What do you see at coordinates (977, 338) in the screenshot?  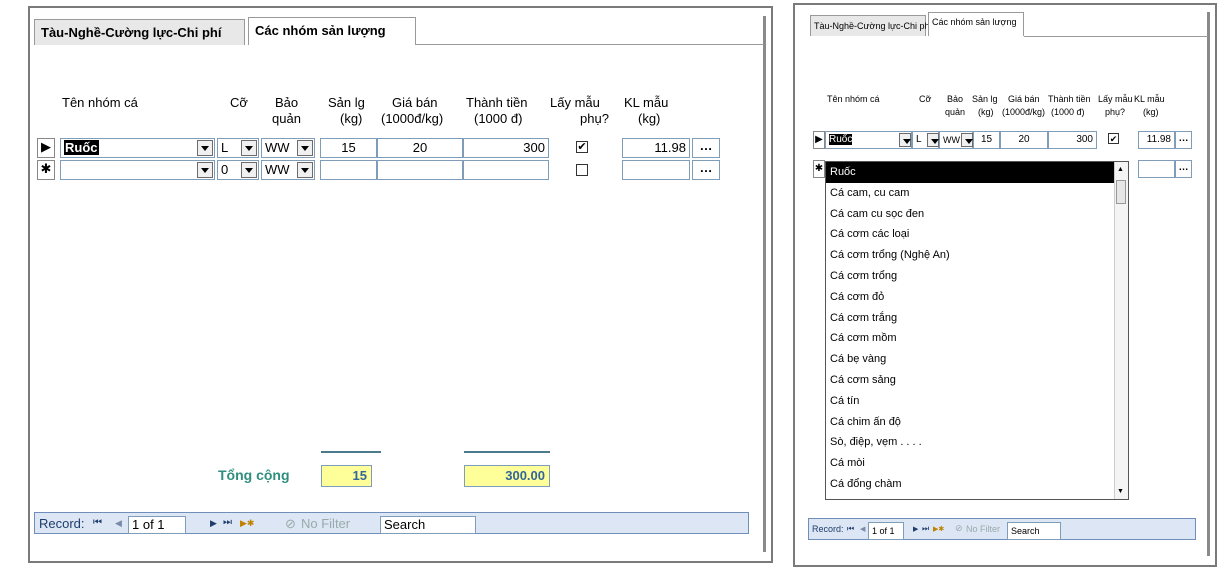 I see `dropdown-option: Cá cơm mồm` at bounding box center [977, 338].